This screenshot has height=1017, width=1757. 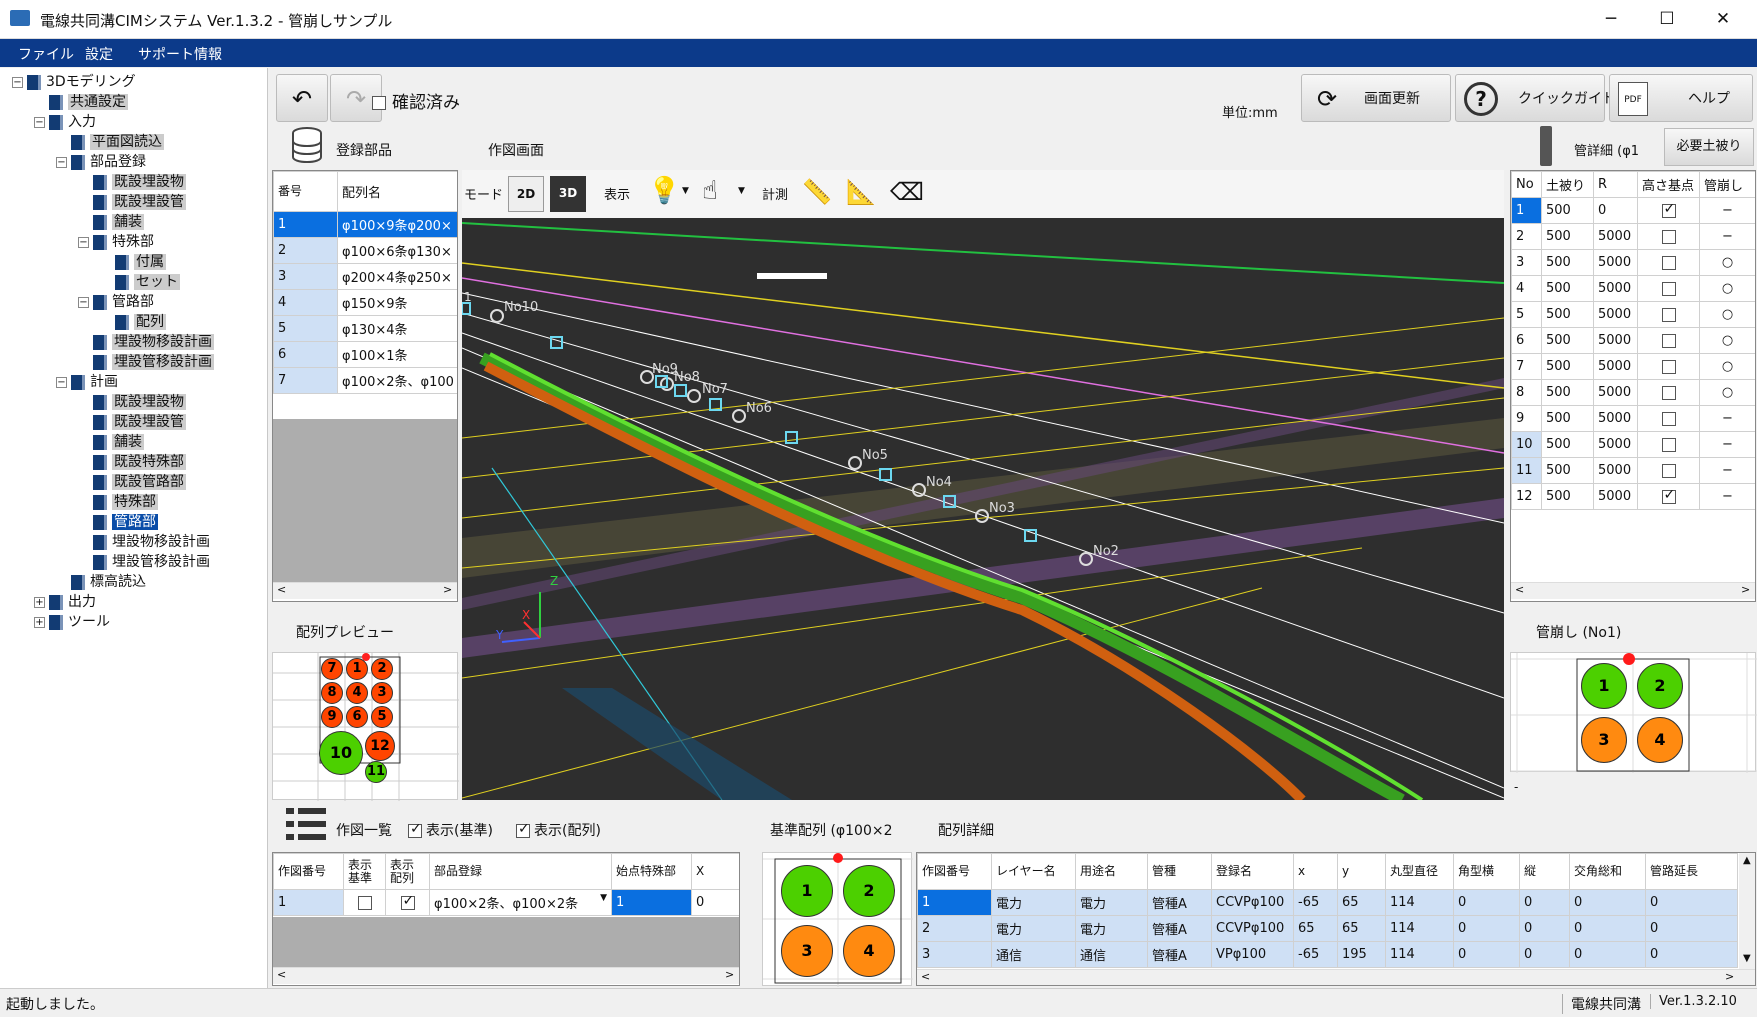 I want to click on parts-row: 4 φ150×9条, so click(x=365, y=302).